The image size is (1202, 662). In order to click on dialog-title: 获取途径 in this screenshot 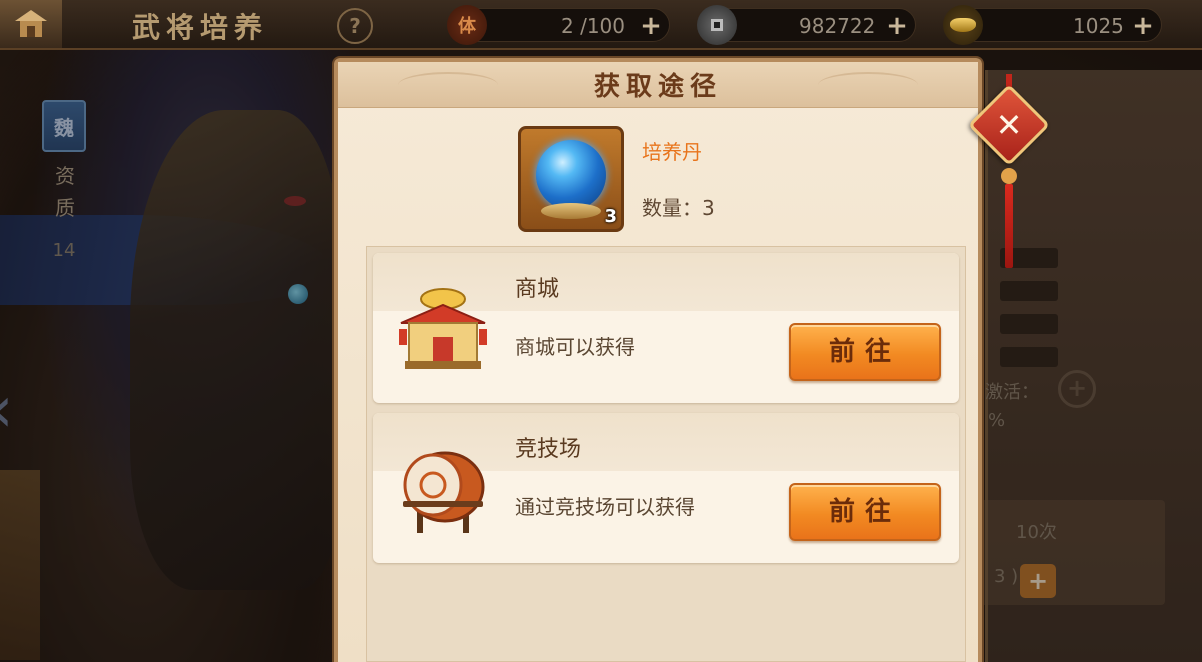, I will do `click(657, 87)`.